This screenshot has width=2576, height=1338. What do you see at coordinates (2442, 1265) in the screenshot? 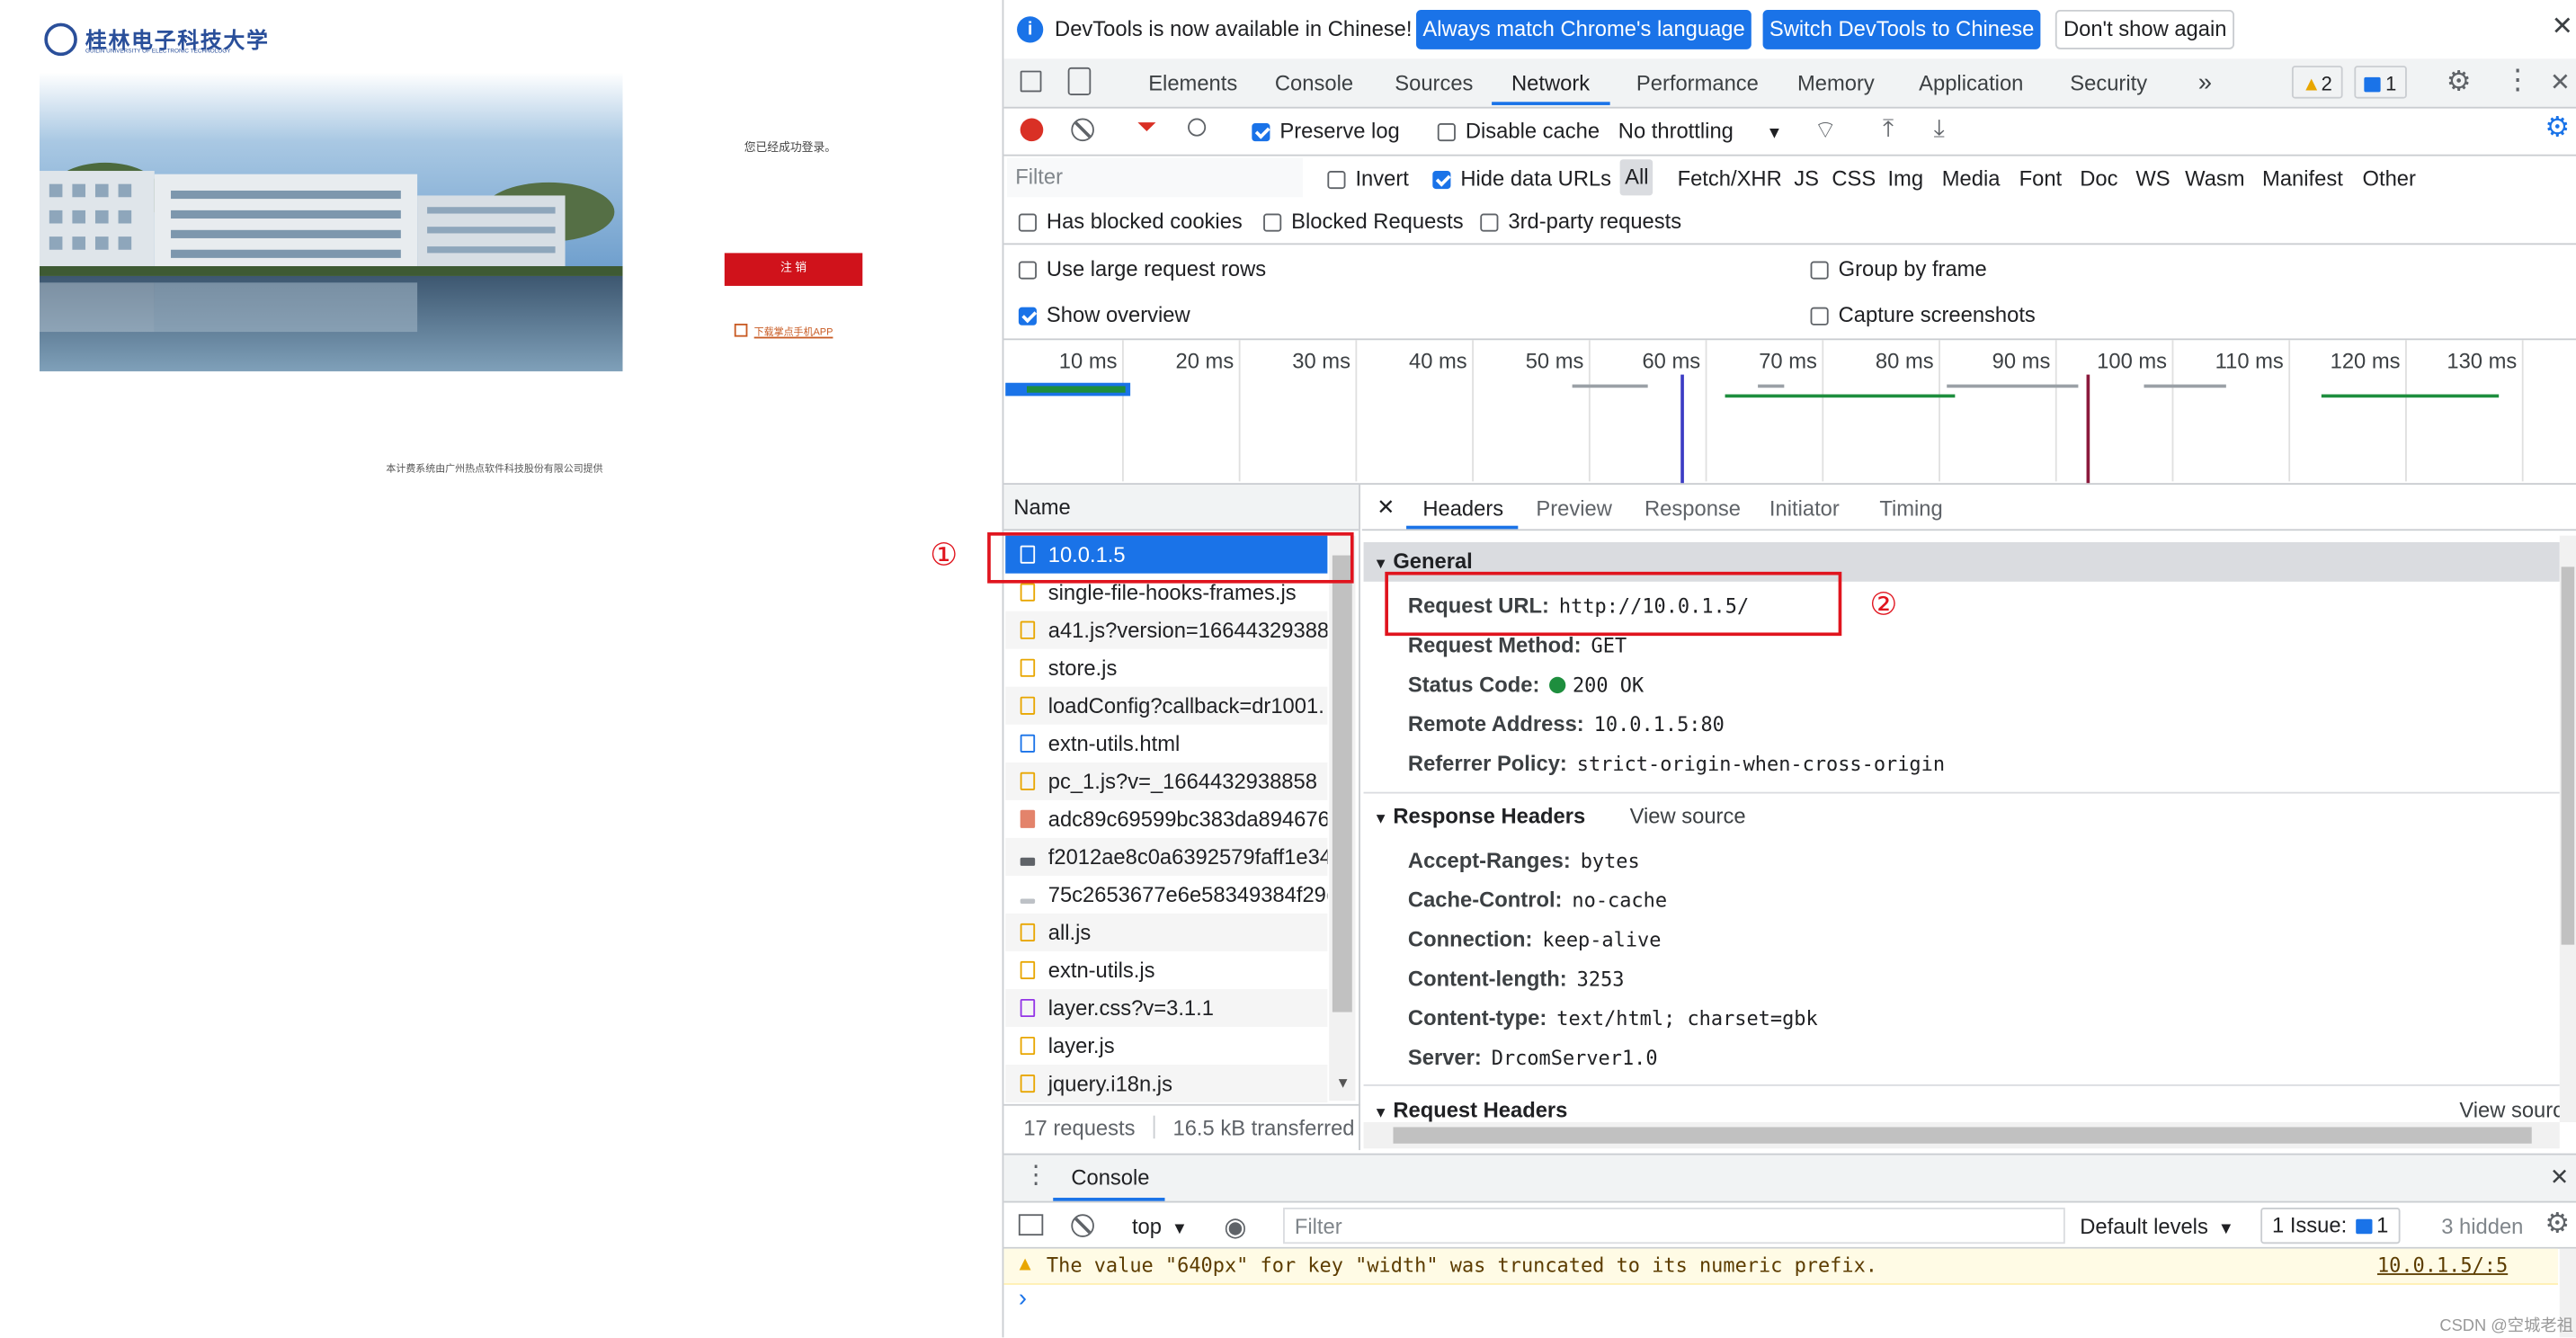
I see `console-warning-source-link: 10.0.1.5/:5` at bounding box center [2442, 1265].